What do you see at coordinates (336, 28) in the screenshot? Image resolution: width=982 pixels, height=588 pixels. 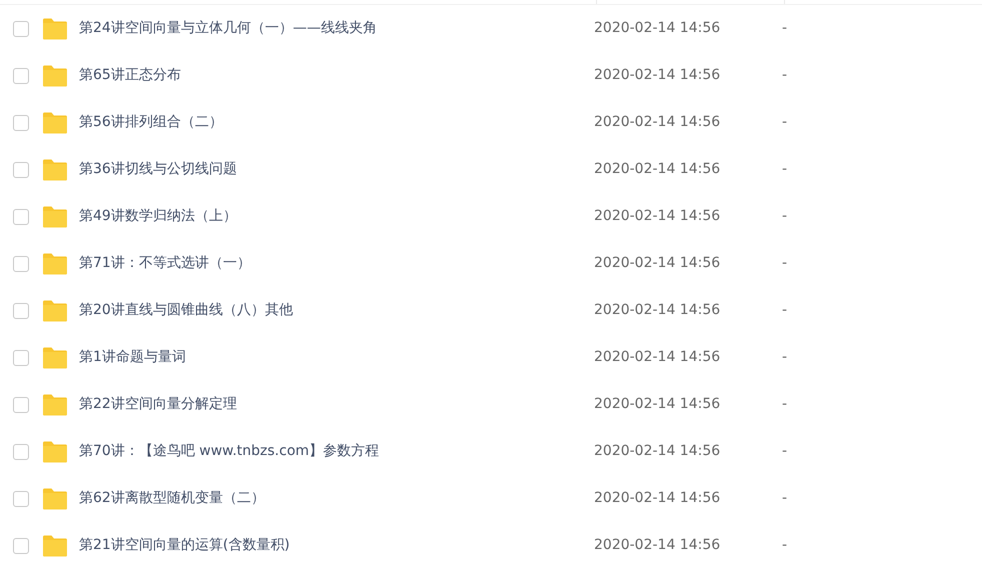 I see `folder-name: 第24讲空间向量与立体几何（一）——线线夹角` at bounding box center [336, 28].